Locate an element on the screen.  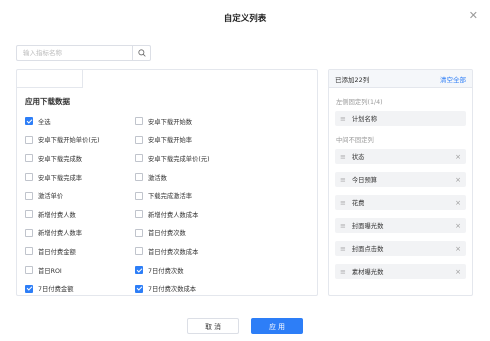
middle-columns-list: ≡ 状态 × ≡ 今日预算 × ≡ 花费 × ≡ 封面曝光数 × ≡ 封面点击数 × ≡ 素材曝光数 × is located at coordinates (400, 214).